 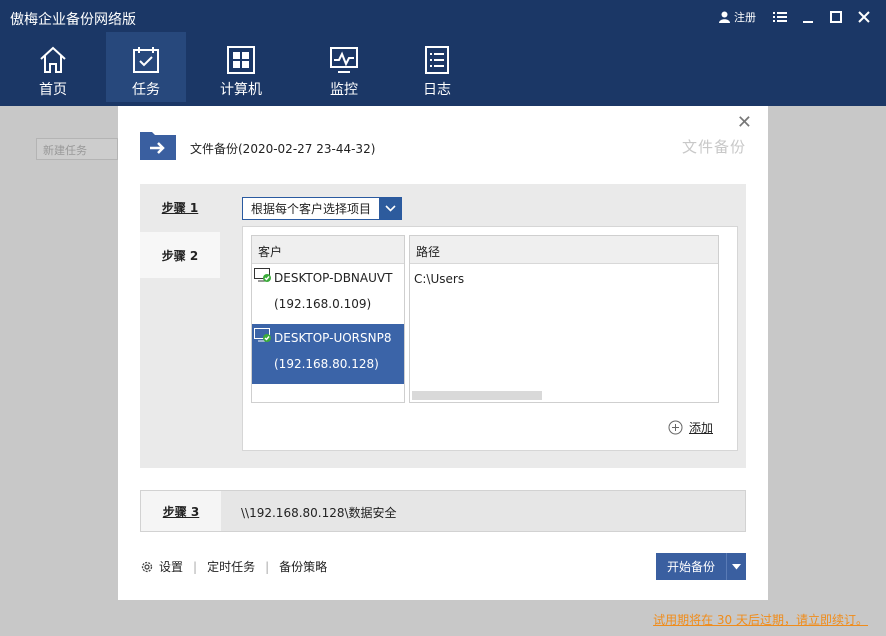 I want to click on step-3-label: 步骤 3, so click(x=181, y=511).